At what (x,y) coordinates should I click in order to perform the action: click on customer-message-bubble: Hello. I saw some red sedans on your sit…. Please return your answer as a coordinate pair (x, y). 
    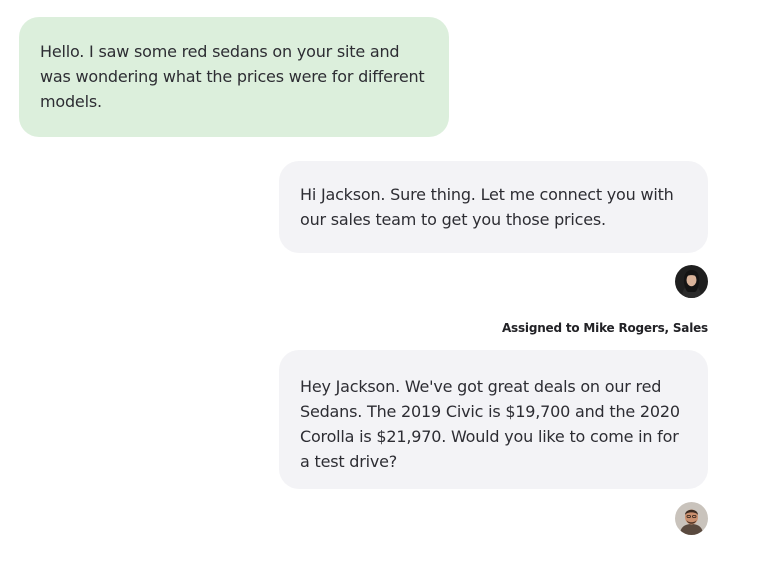
    Looking at the image, I should click on (234, 77).